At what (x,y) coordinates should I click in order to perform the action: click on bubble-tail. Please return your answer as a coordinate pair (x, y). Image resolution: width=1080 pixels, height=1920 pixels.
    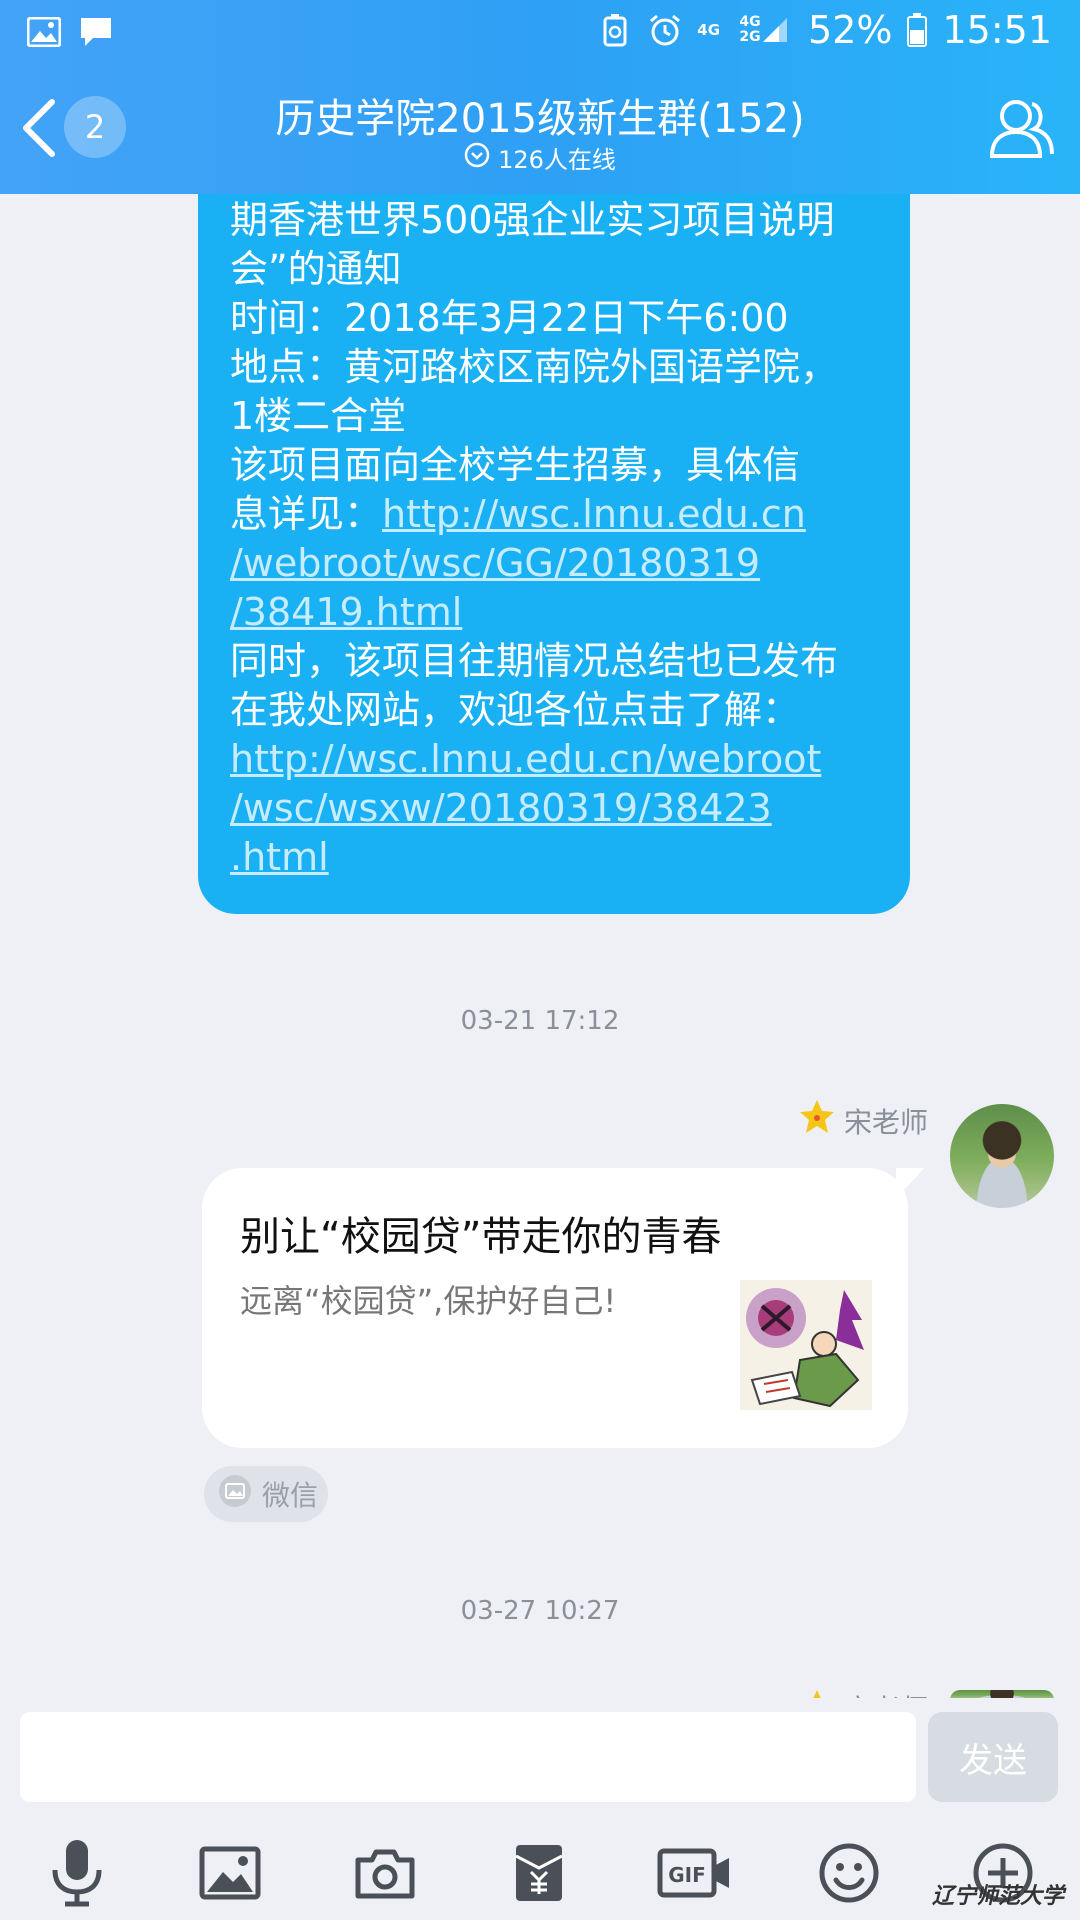
    Looking at the image, I should click on (910, 1183).